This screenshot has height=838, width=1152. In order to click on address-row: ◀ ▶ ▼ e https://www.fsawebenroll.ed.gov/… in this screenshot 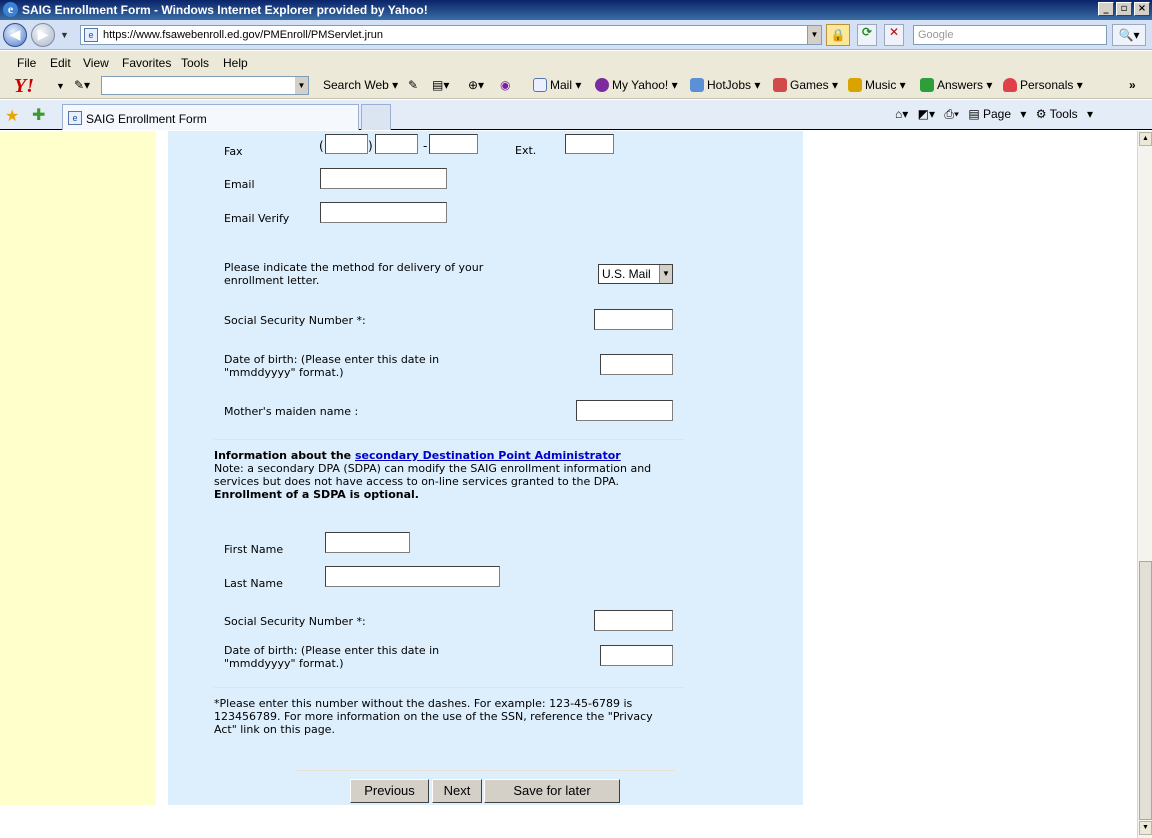, I will do `click(576, 35)`.